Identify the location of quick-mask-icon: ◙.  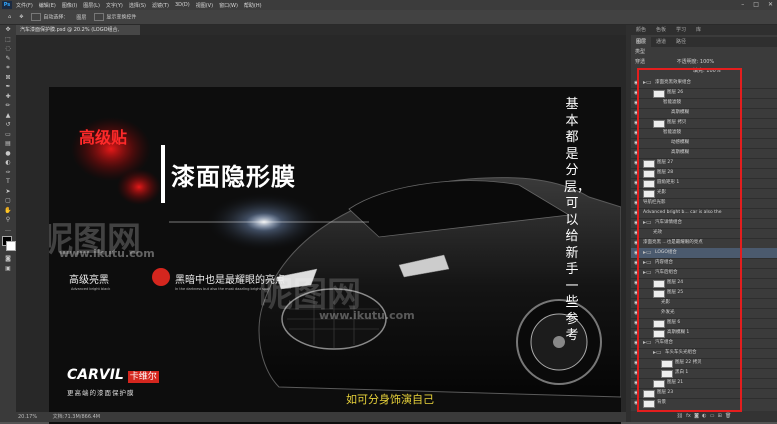
(8, 259).